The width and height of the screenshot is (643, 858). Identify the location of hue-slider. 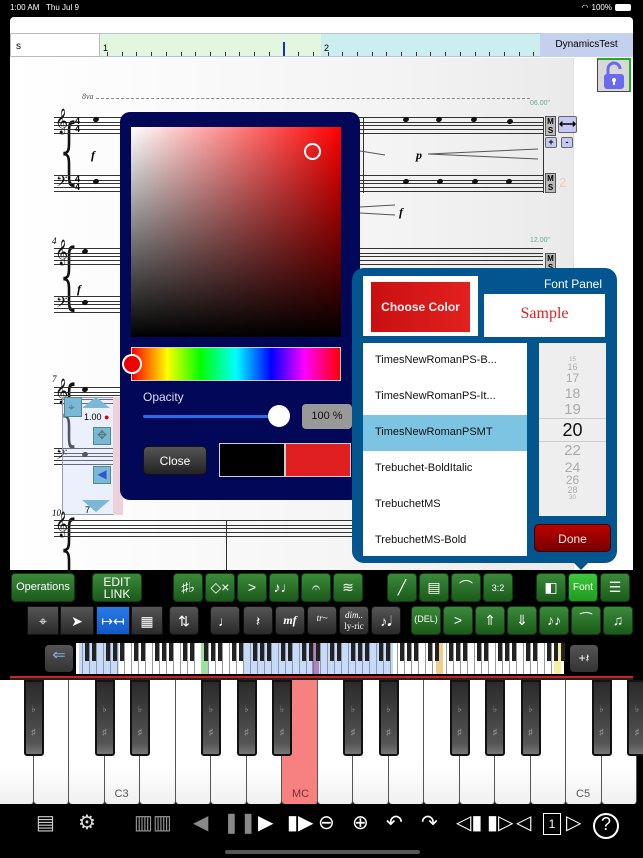
(236, 364).